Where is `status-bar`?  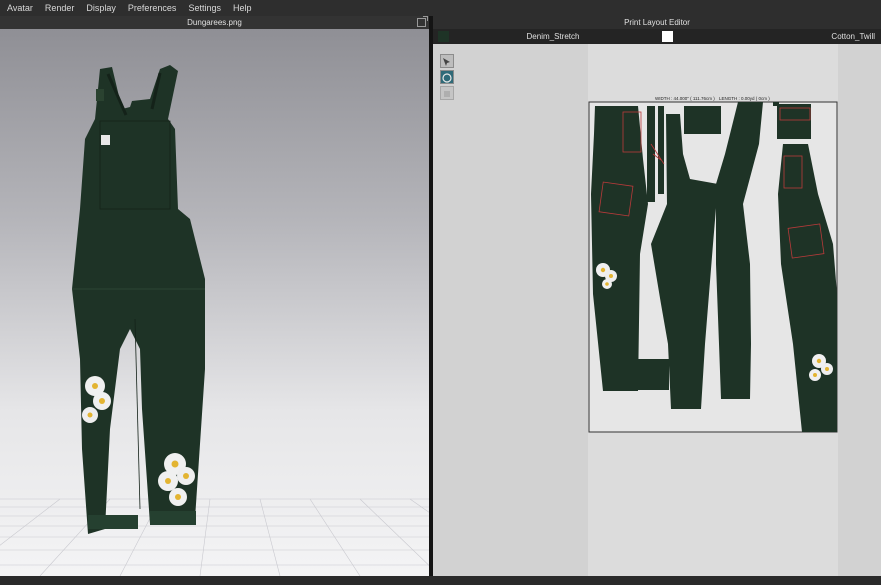
status-bar is located at coordinates (440, 580).